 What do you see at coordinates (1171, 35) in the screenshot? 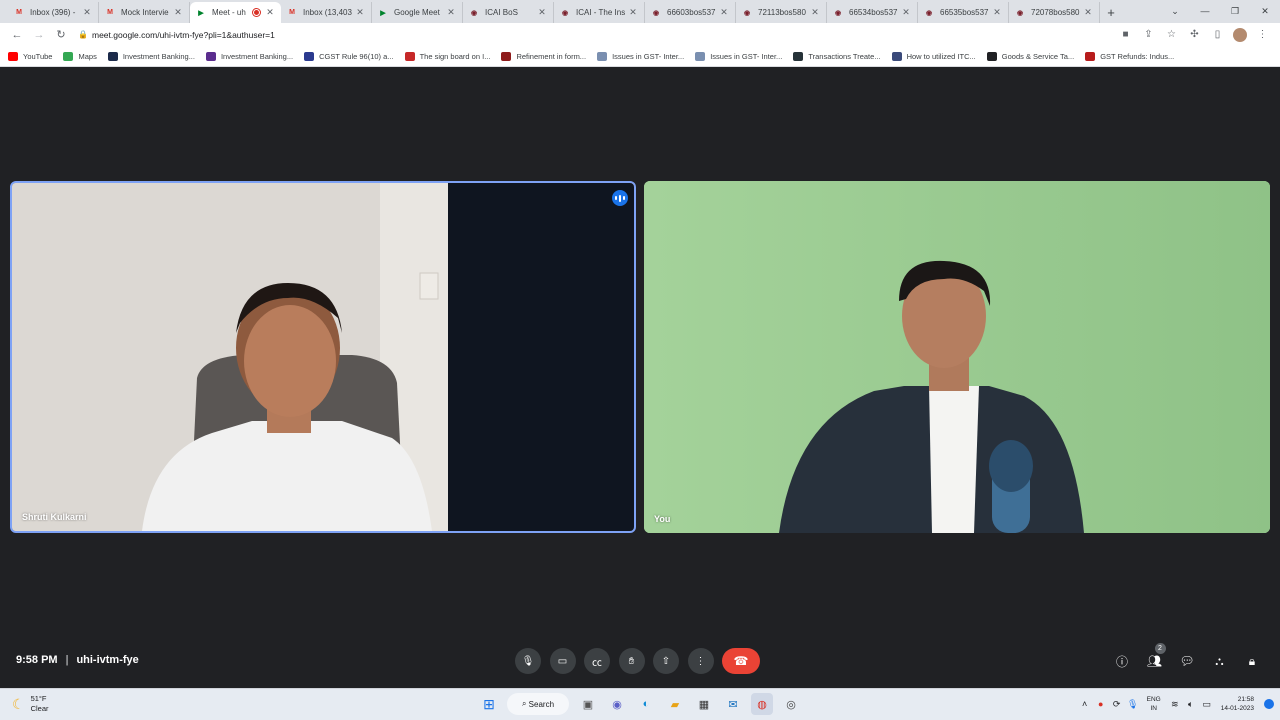
I see `bookmark-star-icon: ☆` at bounding box center [1171, 35].